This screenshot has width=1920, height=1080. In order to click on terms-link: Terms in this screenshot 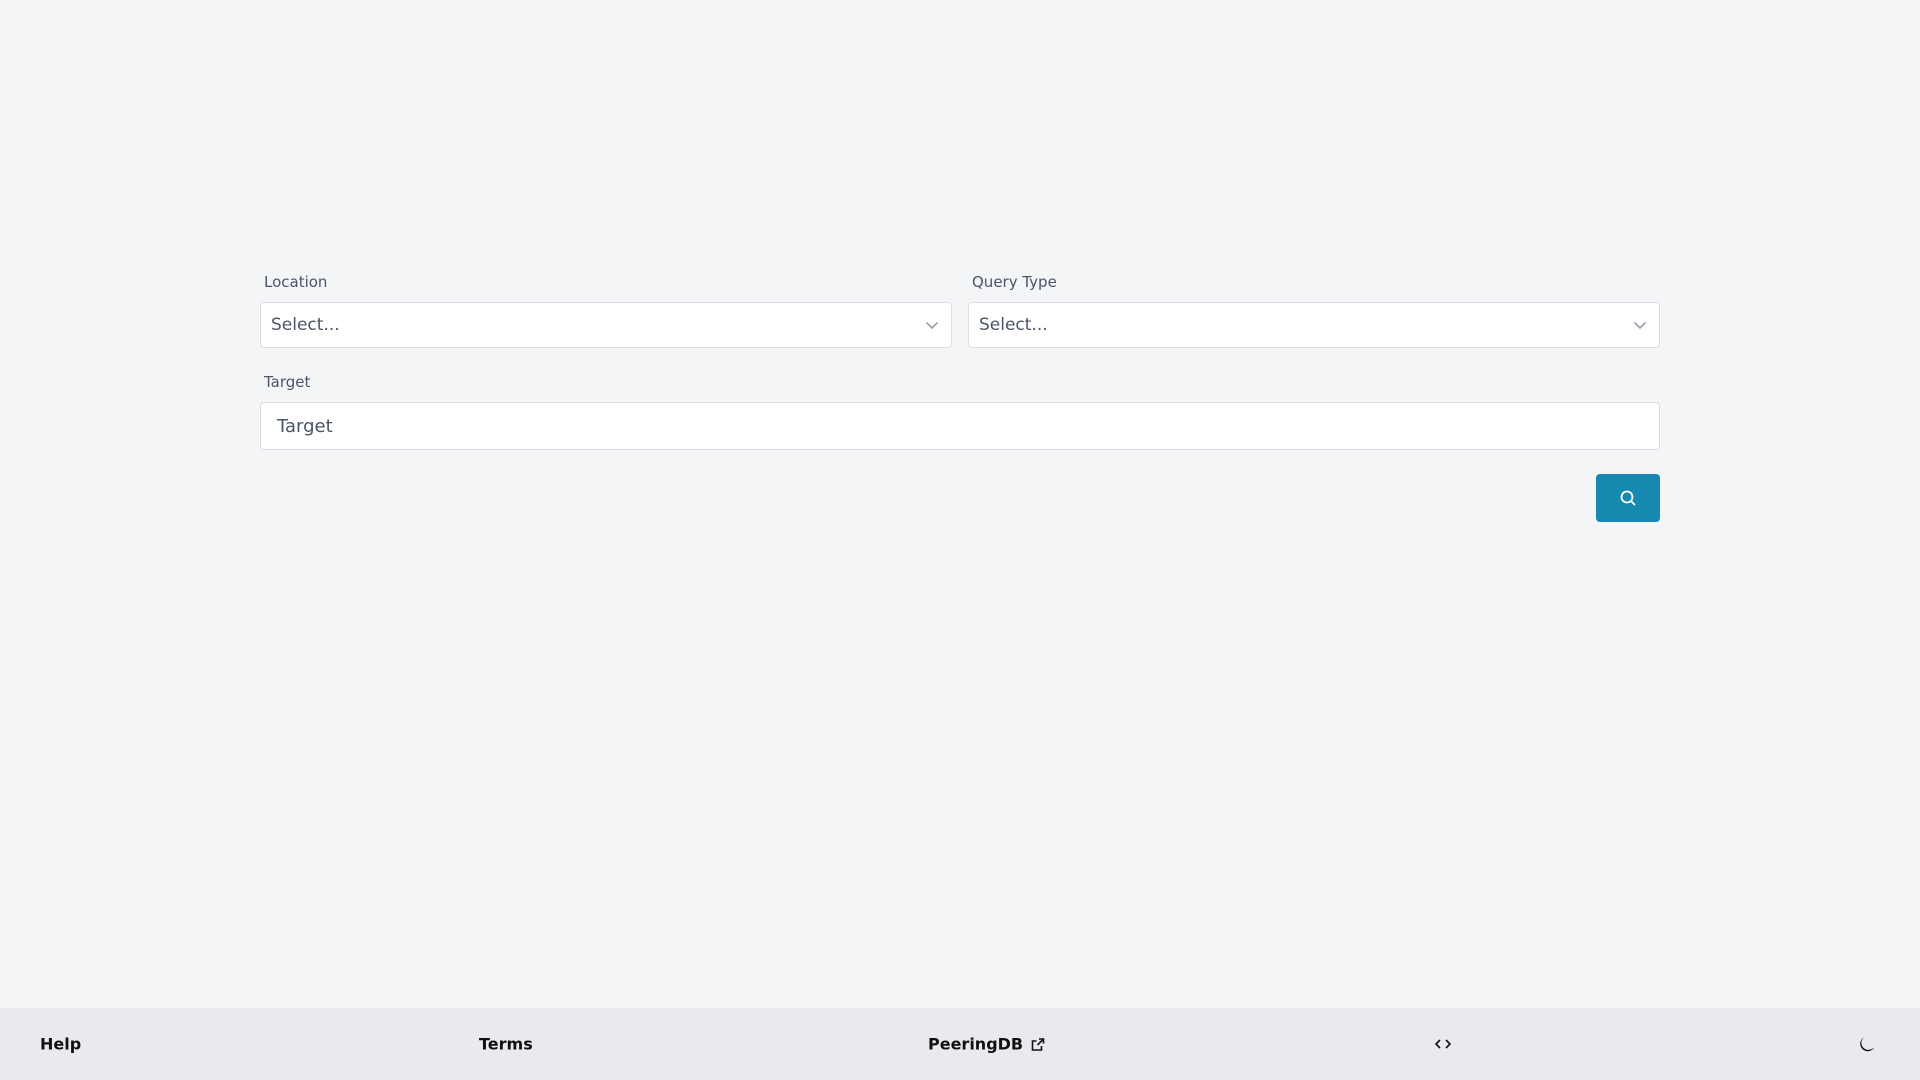, I will do `click(506, 1044)`.